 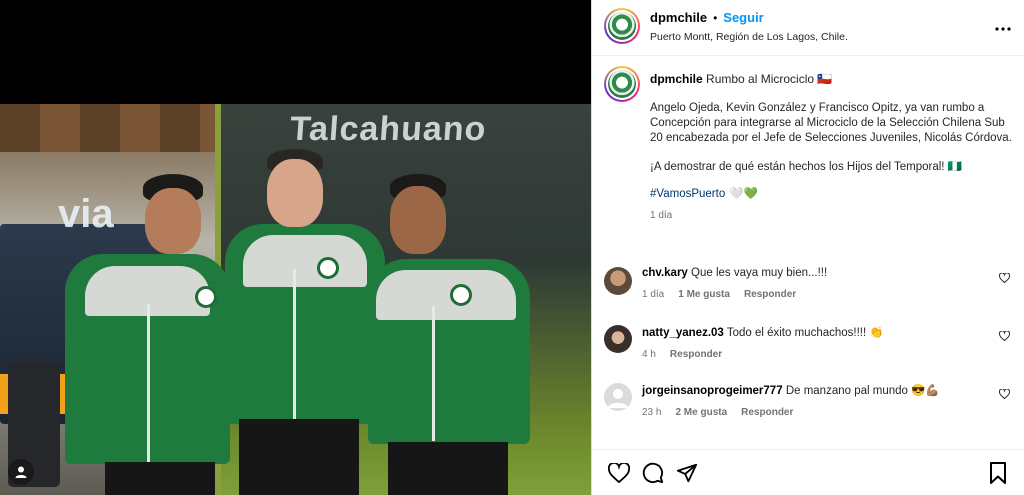 I want to click on default-avatar-icon, so click(x=618, y=398).